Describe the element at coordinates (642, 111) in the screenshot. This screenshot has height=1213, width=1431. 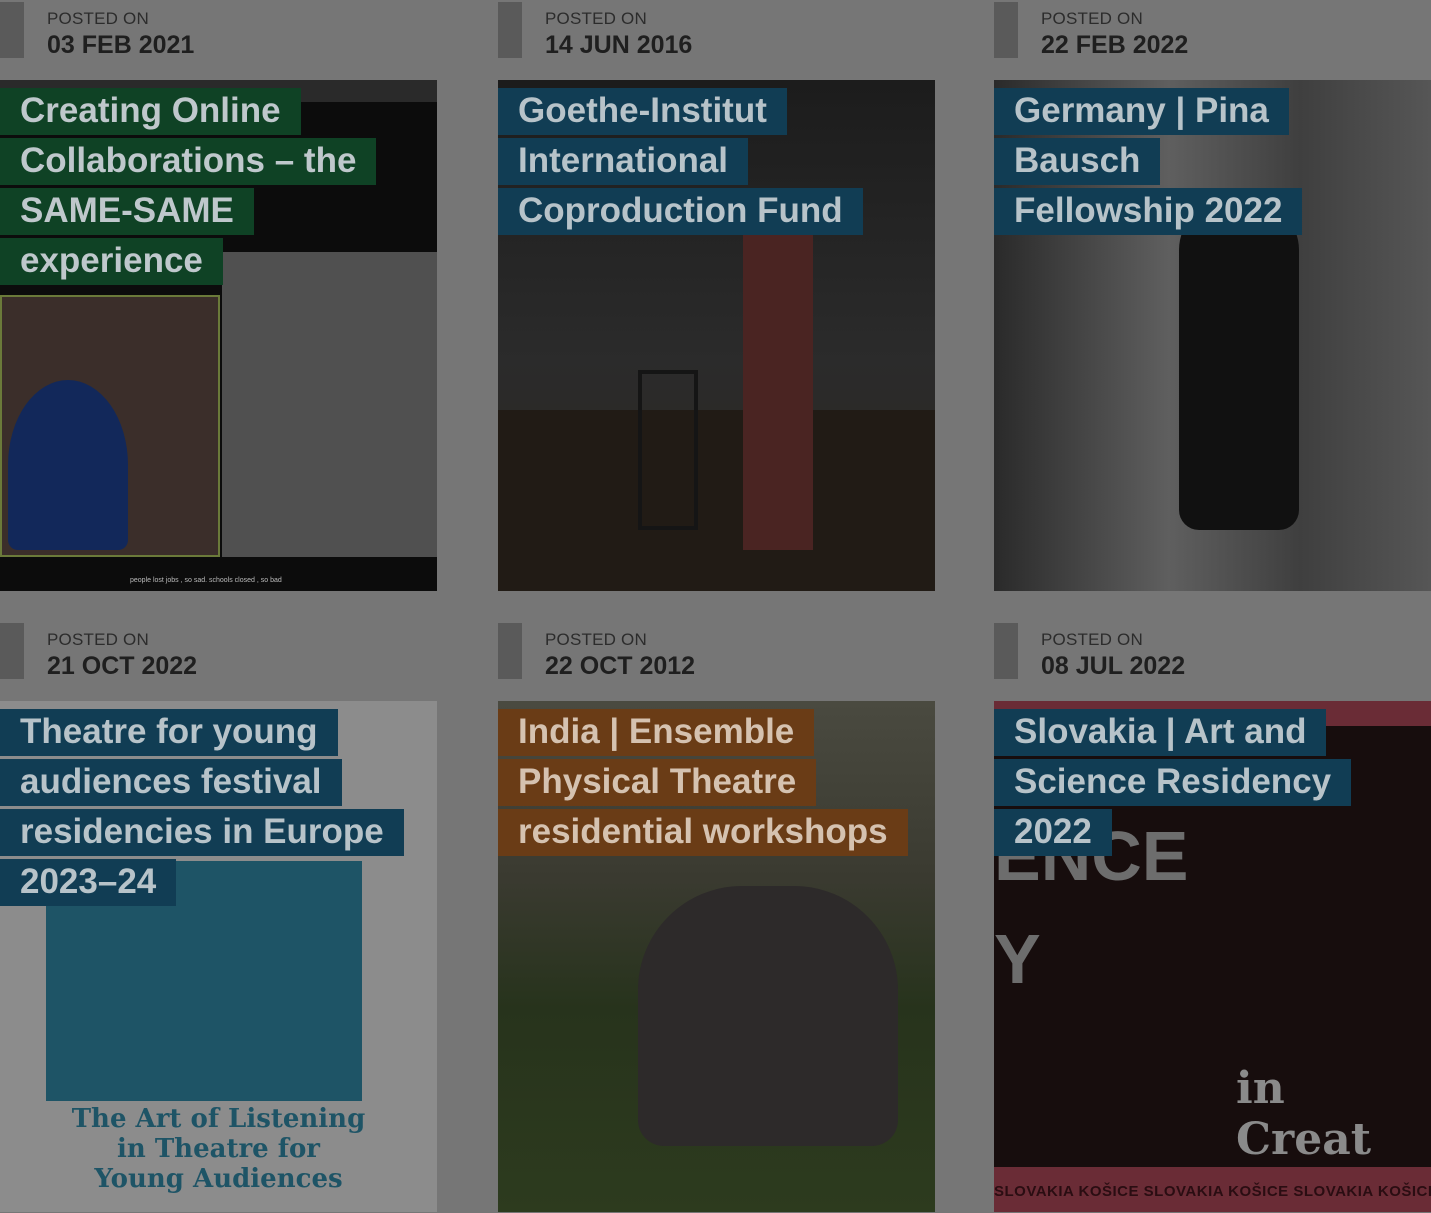
I see `title-line: Goethe-Institut` at that location.